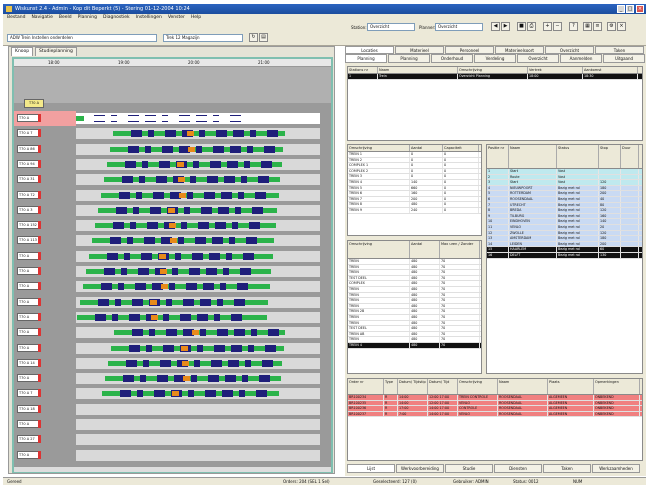 This screenshot has width=648, height=485. I want to click on exit-icon: ×, so click(621, 26).